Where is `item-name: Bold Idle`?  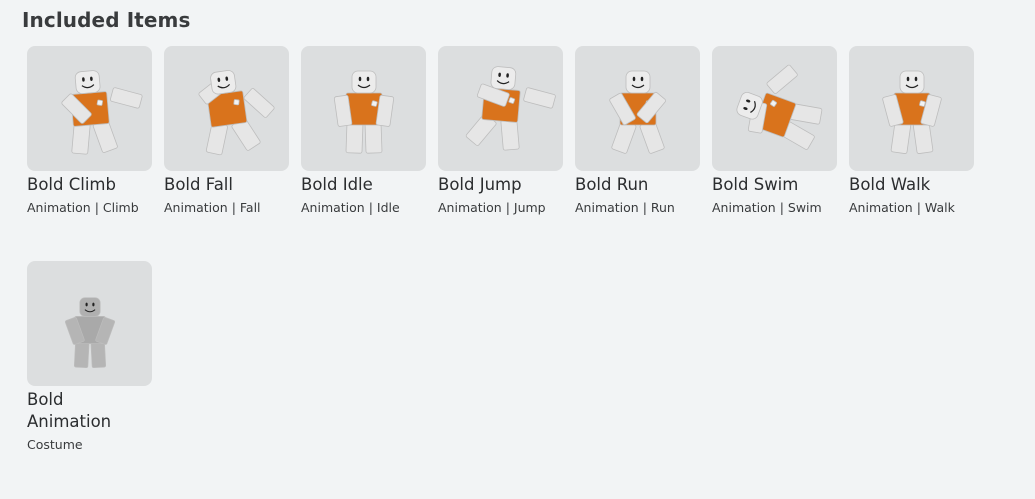 item-name: Bold Idle is located at coordinates (363, 185).